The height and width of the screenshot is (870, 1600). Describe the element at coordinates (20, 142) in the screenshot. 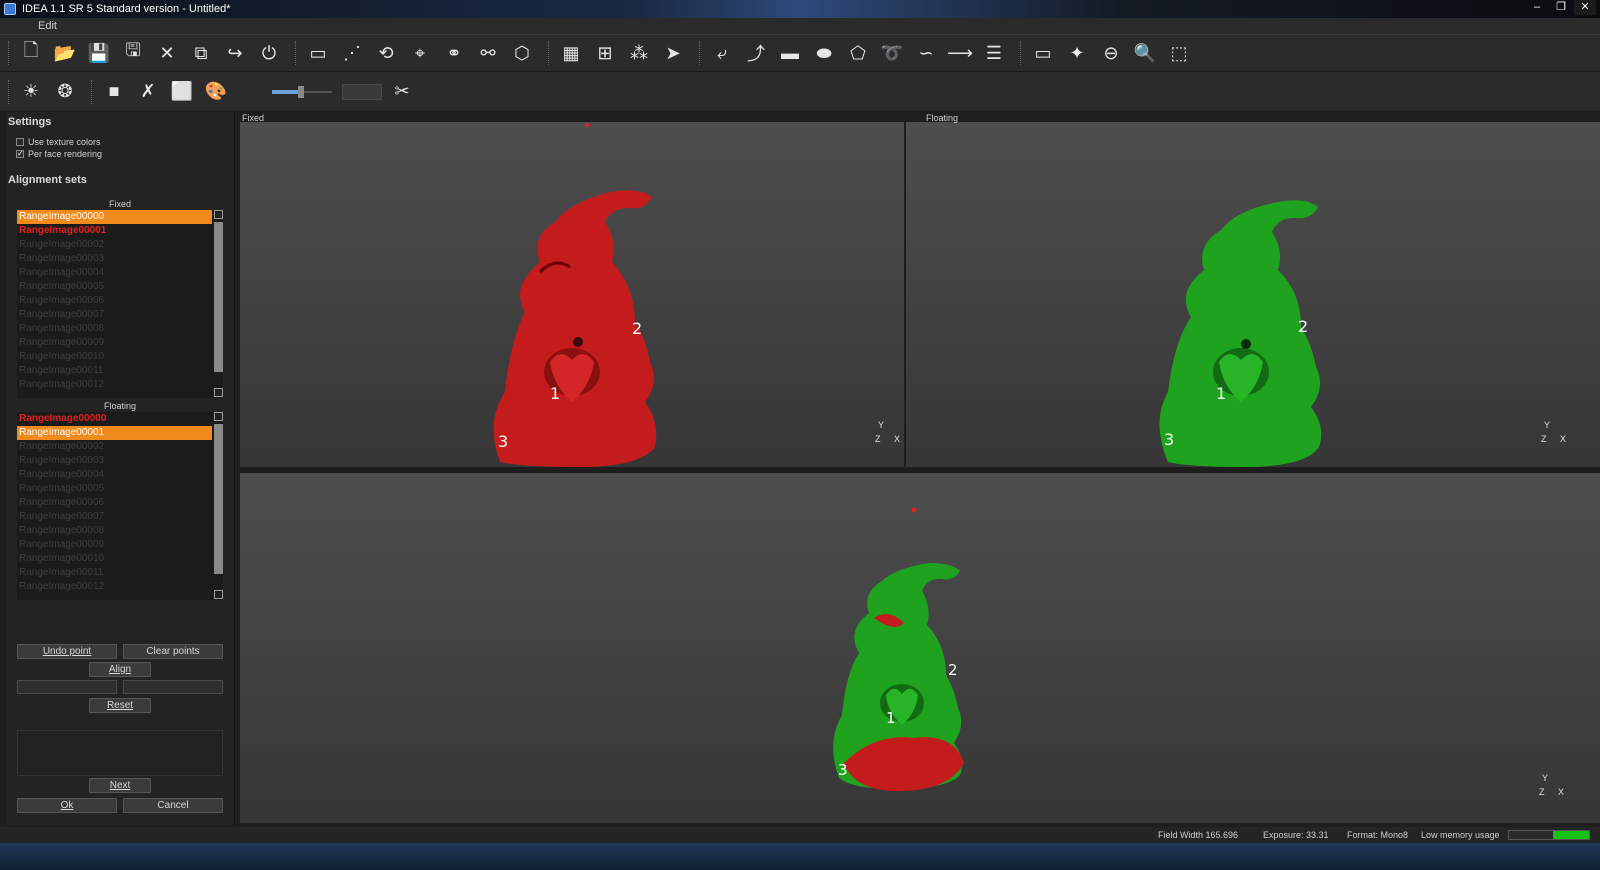

I see `checkbox-box` at that location.